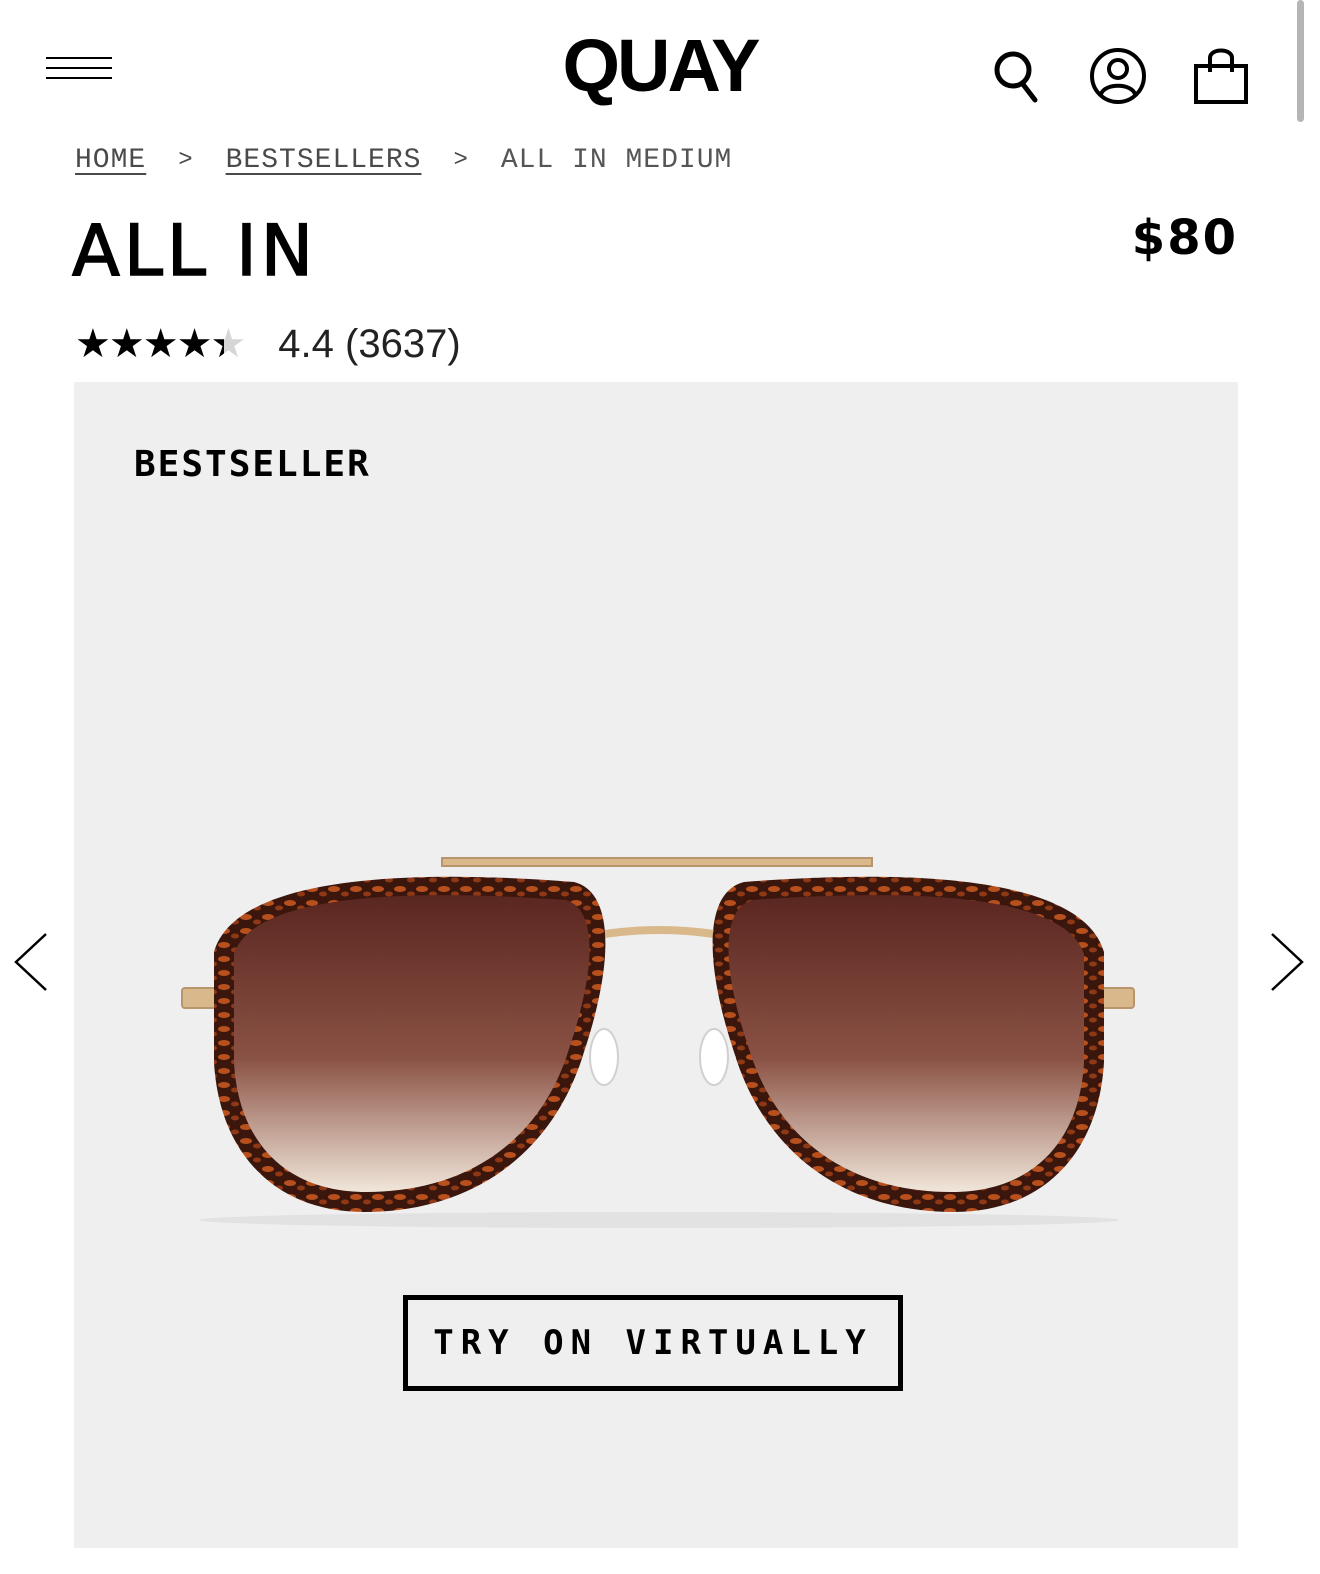 The width and height of the screenshot is (1320, 1574). I want to click on rating-stars: ★★★★★ ★★★★★, so click(160, 344).